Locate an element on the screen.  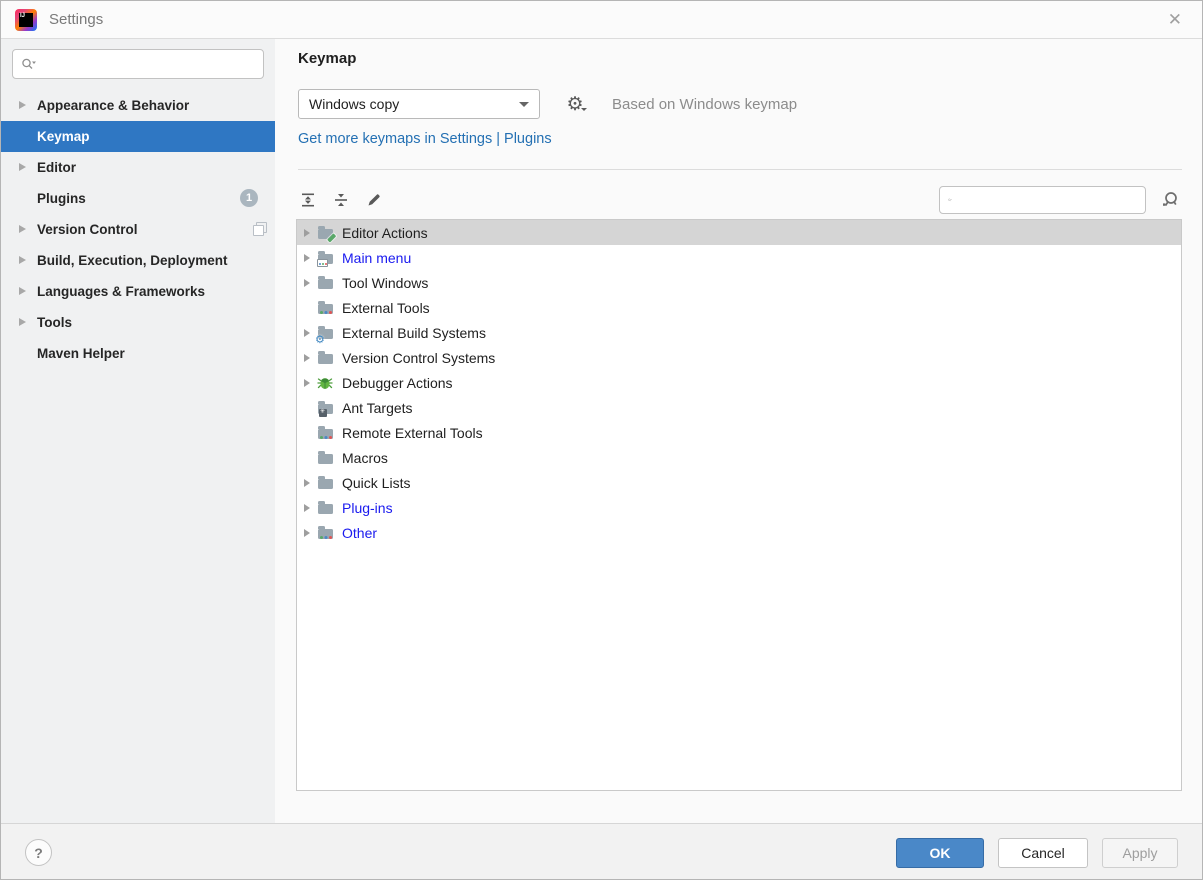
sidebar-item-keymap: Keymap is located at coordinates (138, 136).